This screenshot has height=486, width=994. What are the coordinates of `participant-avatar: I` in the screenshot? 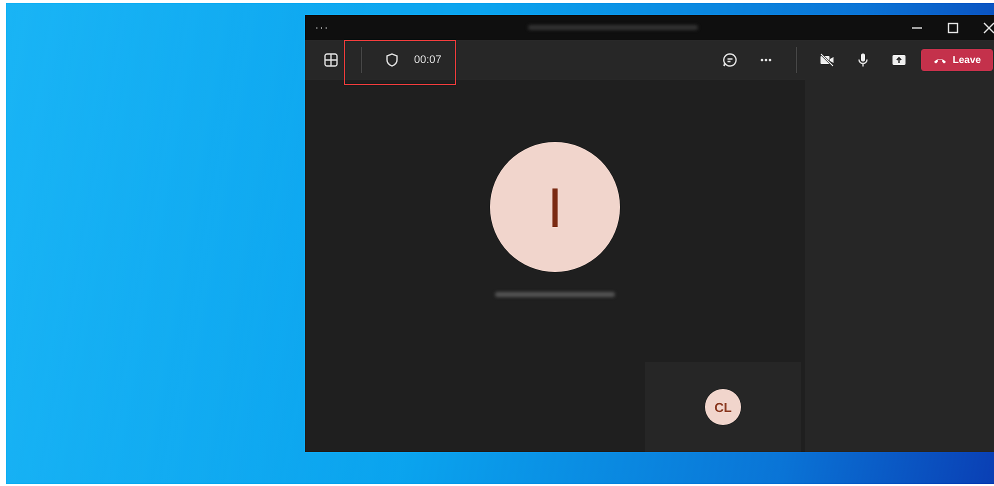 It's located at (555, 207).